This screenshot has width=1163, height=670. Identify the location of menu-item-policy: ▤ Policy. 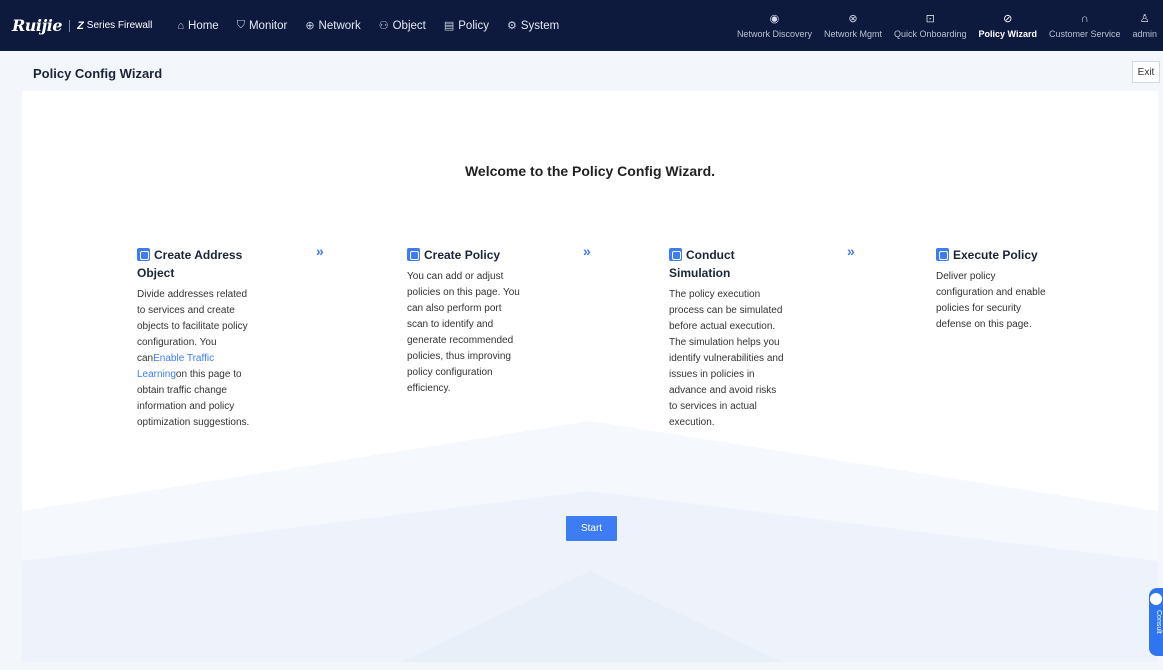
(466, 26).